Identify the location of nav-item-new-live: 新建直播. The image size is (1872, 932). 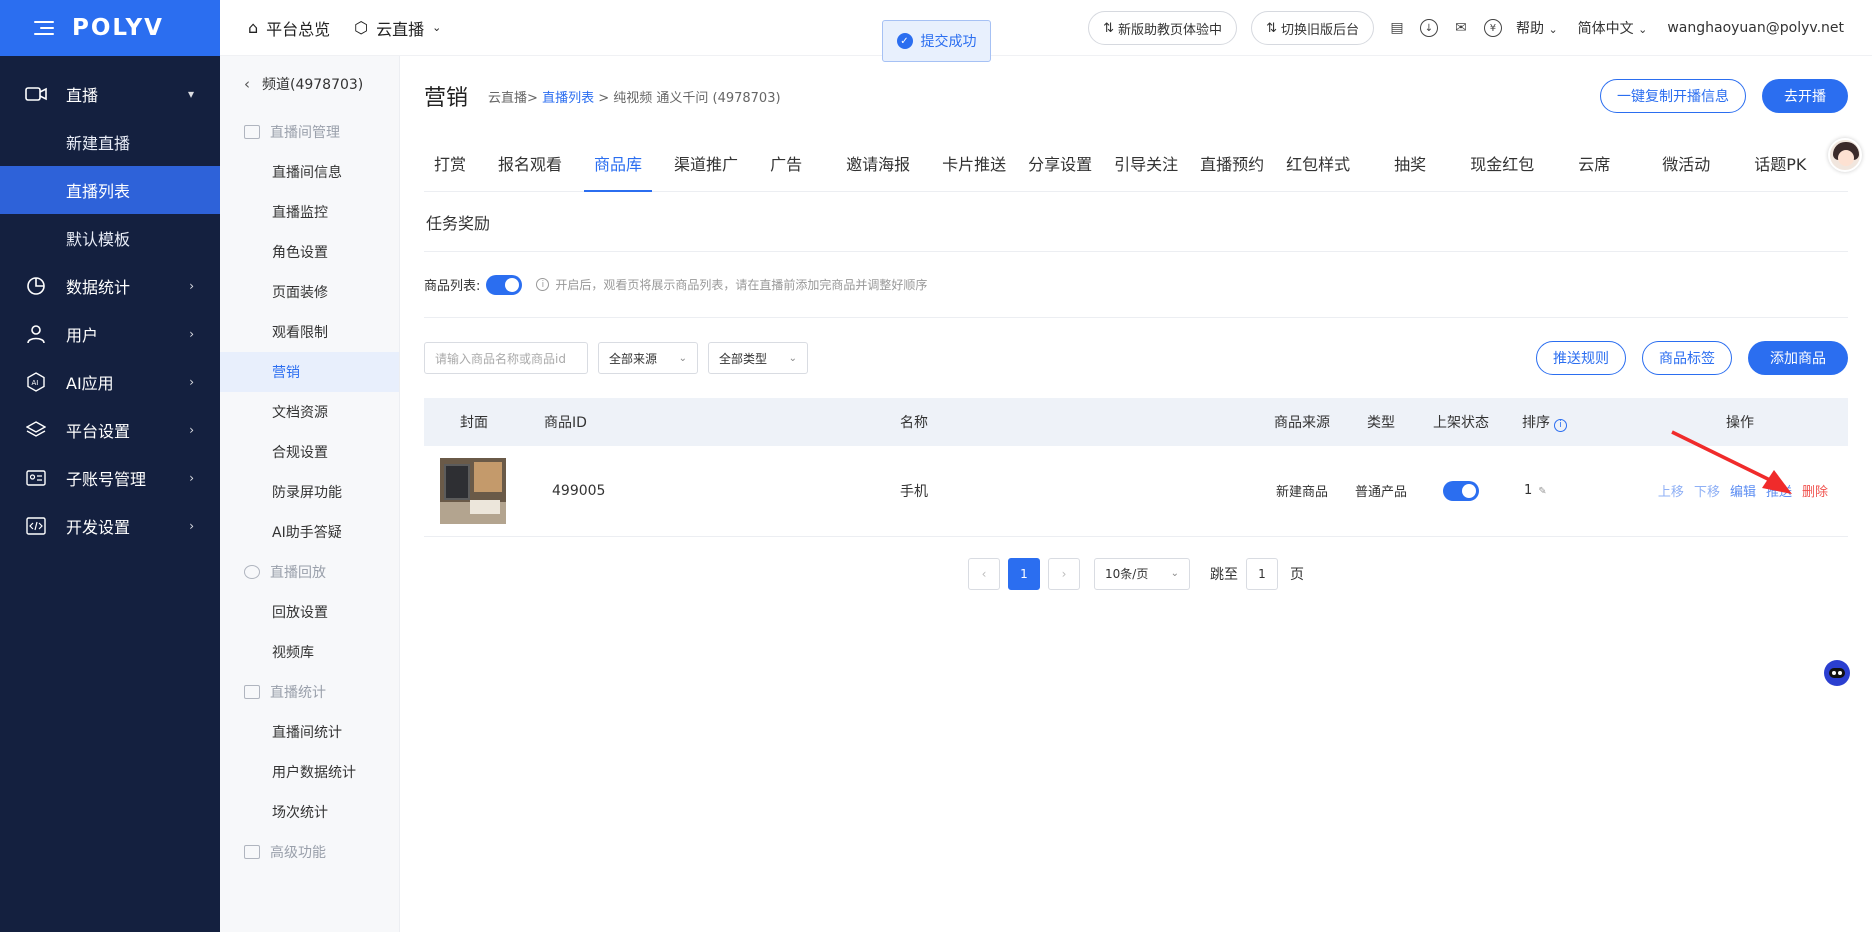
(110, 142).